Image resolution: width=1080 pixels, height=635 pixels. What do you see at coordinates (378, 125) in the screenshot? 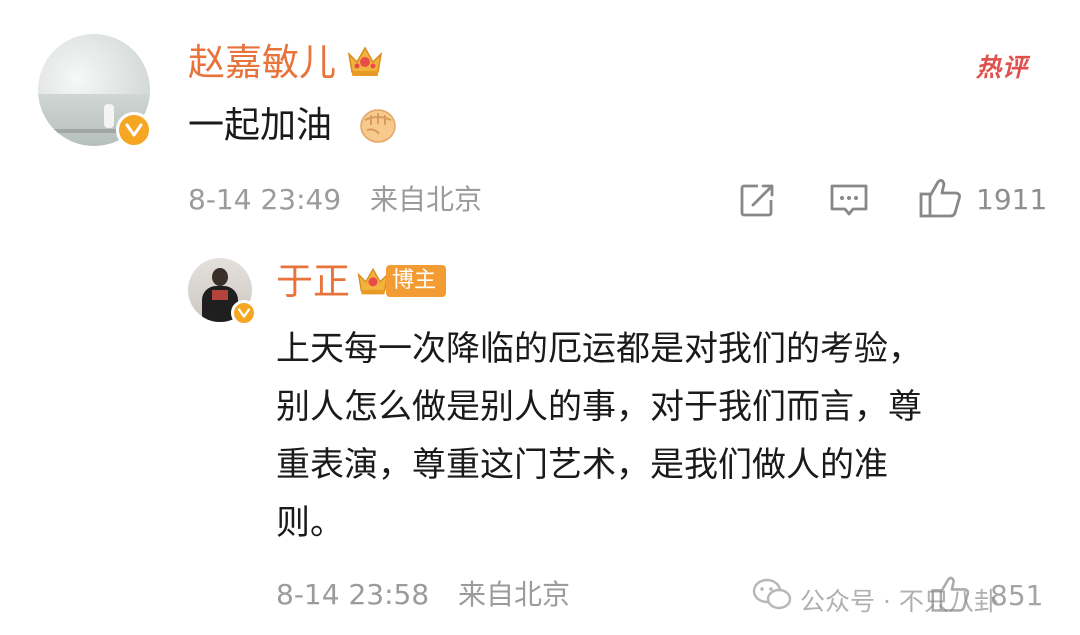
I see `fist-emoji-icon` at bounding box center [378, 125].